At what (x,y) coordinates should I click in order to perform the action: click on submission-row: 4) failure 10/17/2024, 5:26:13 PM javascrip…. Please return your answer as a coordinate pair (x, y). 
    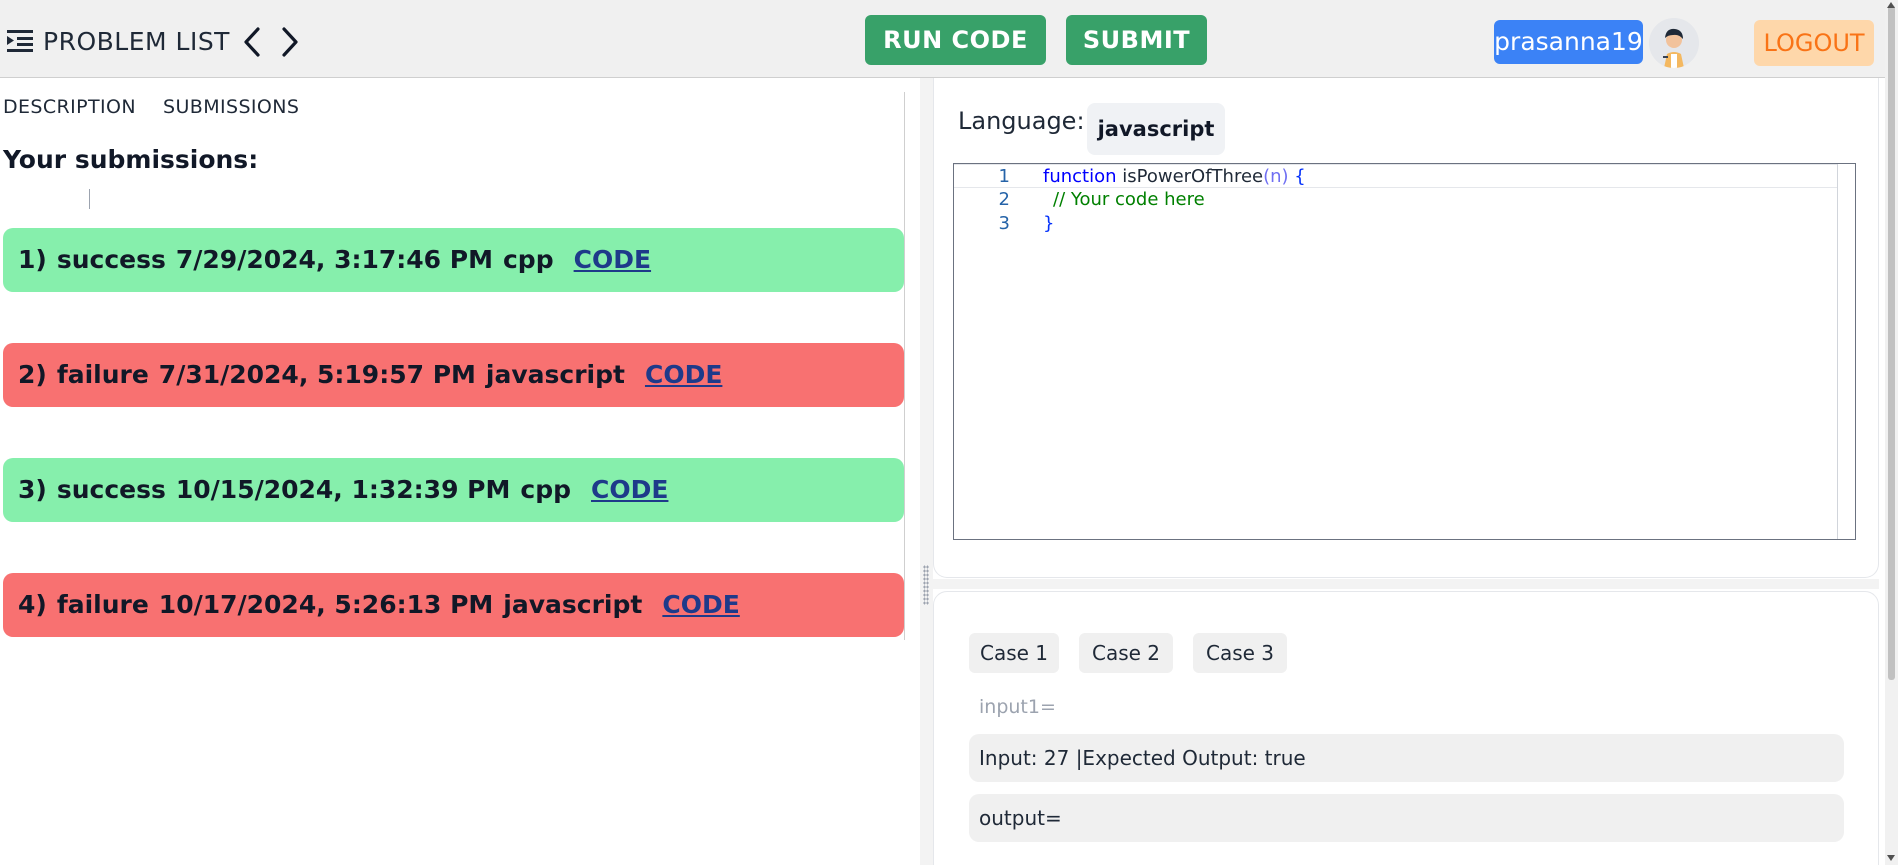
    Looking at the image, I should click on (453, 605).